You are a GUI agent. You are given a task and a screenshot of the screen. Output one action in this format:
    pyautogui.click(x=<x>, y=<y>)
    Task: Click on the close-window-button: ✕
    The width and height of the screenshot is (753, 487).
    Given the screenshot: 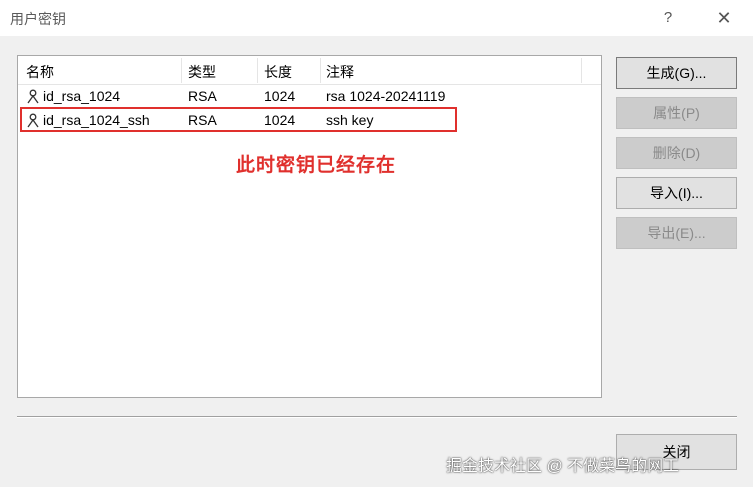 What is the action you would take?
    pyautogui.click(x=724, y=18)
    